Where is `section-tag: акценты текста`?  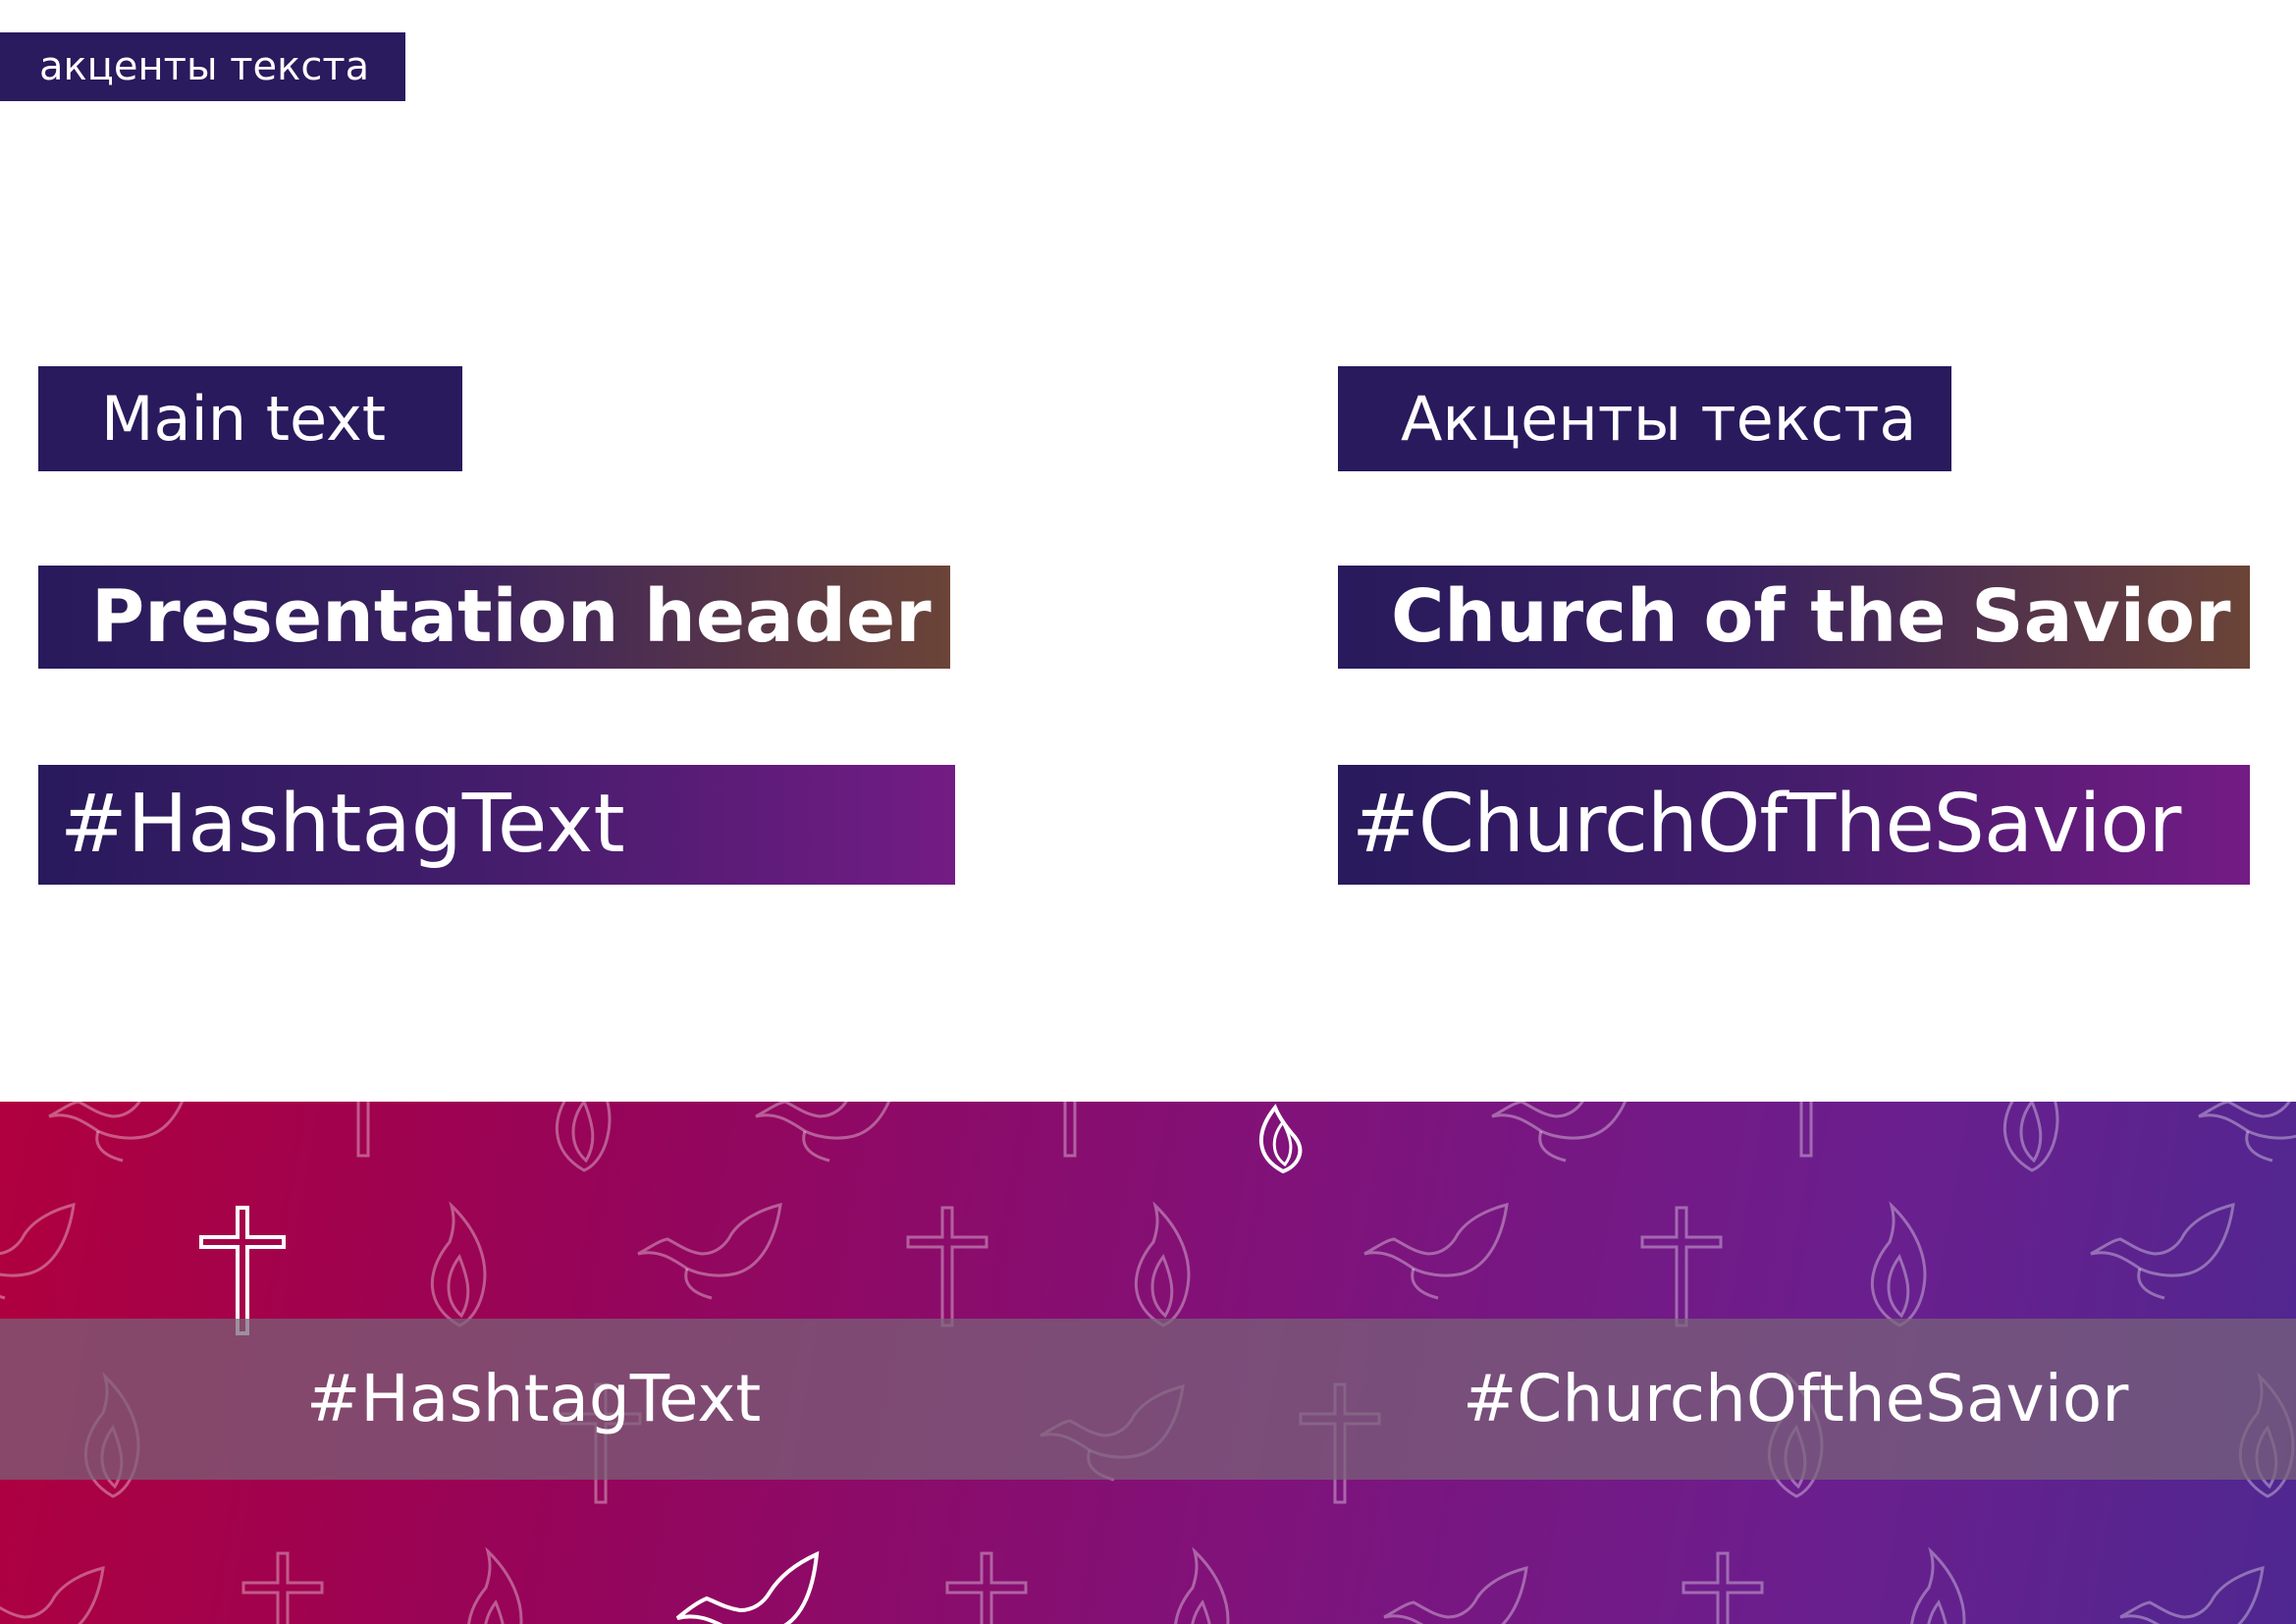 section-tag: акценты текста is located at coordinates (202, 66).